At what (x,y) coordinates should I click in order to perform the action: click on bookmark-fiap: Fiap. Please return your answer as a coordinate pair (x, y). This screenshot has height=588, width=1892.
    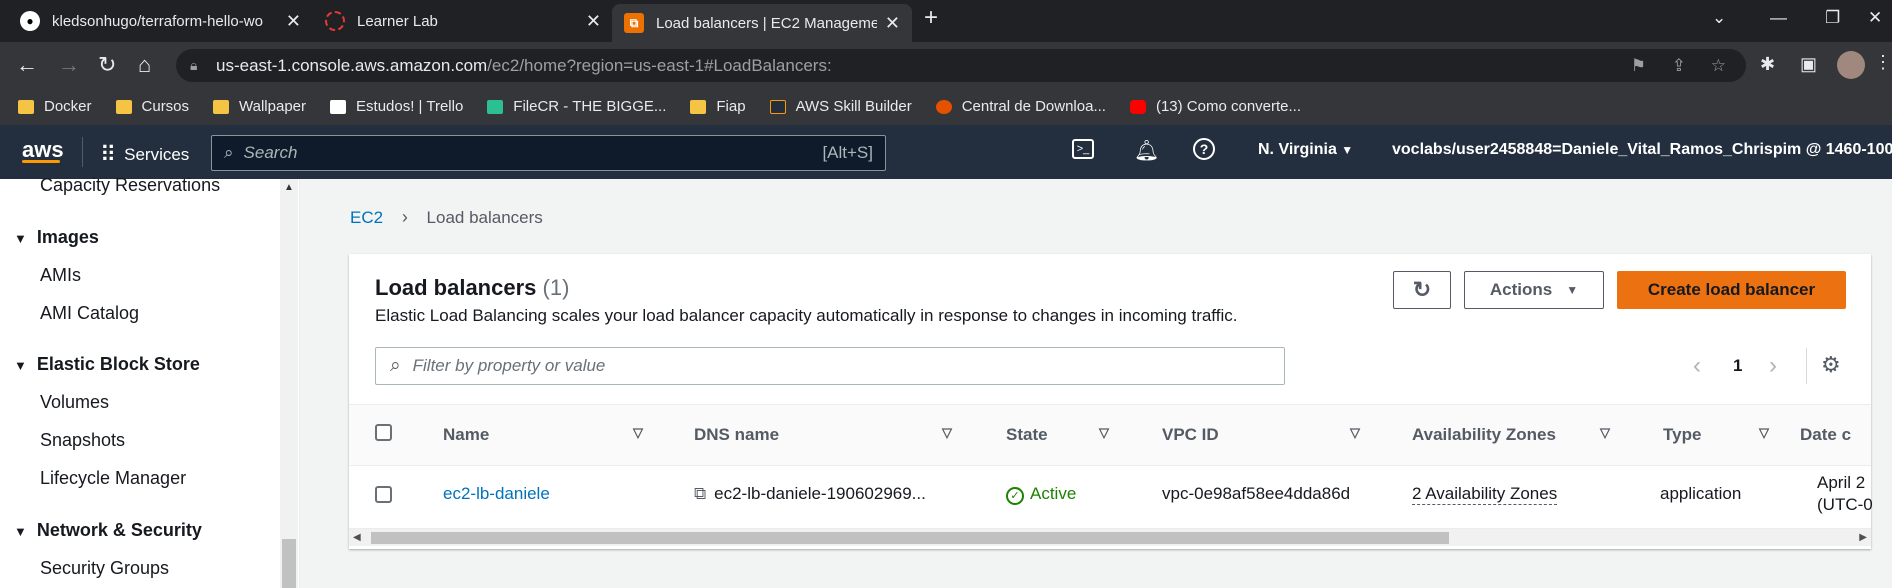
    Looking at the image, I should click on (718, 106).